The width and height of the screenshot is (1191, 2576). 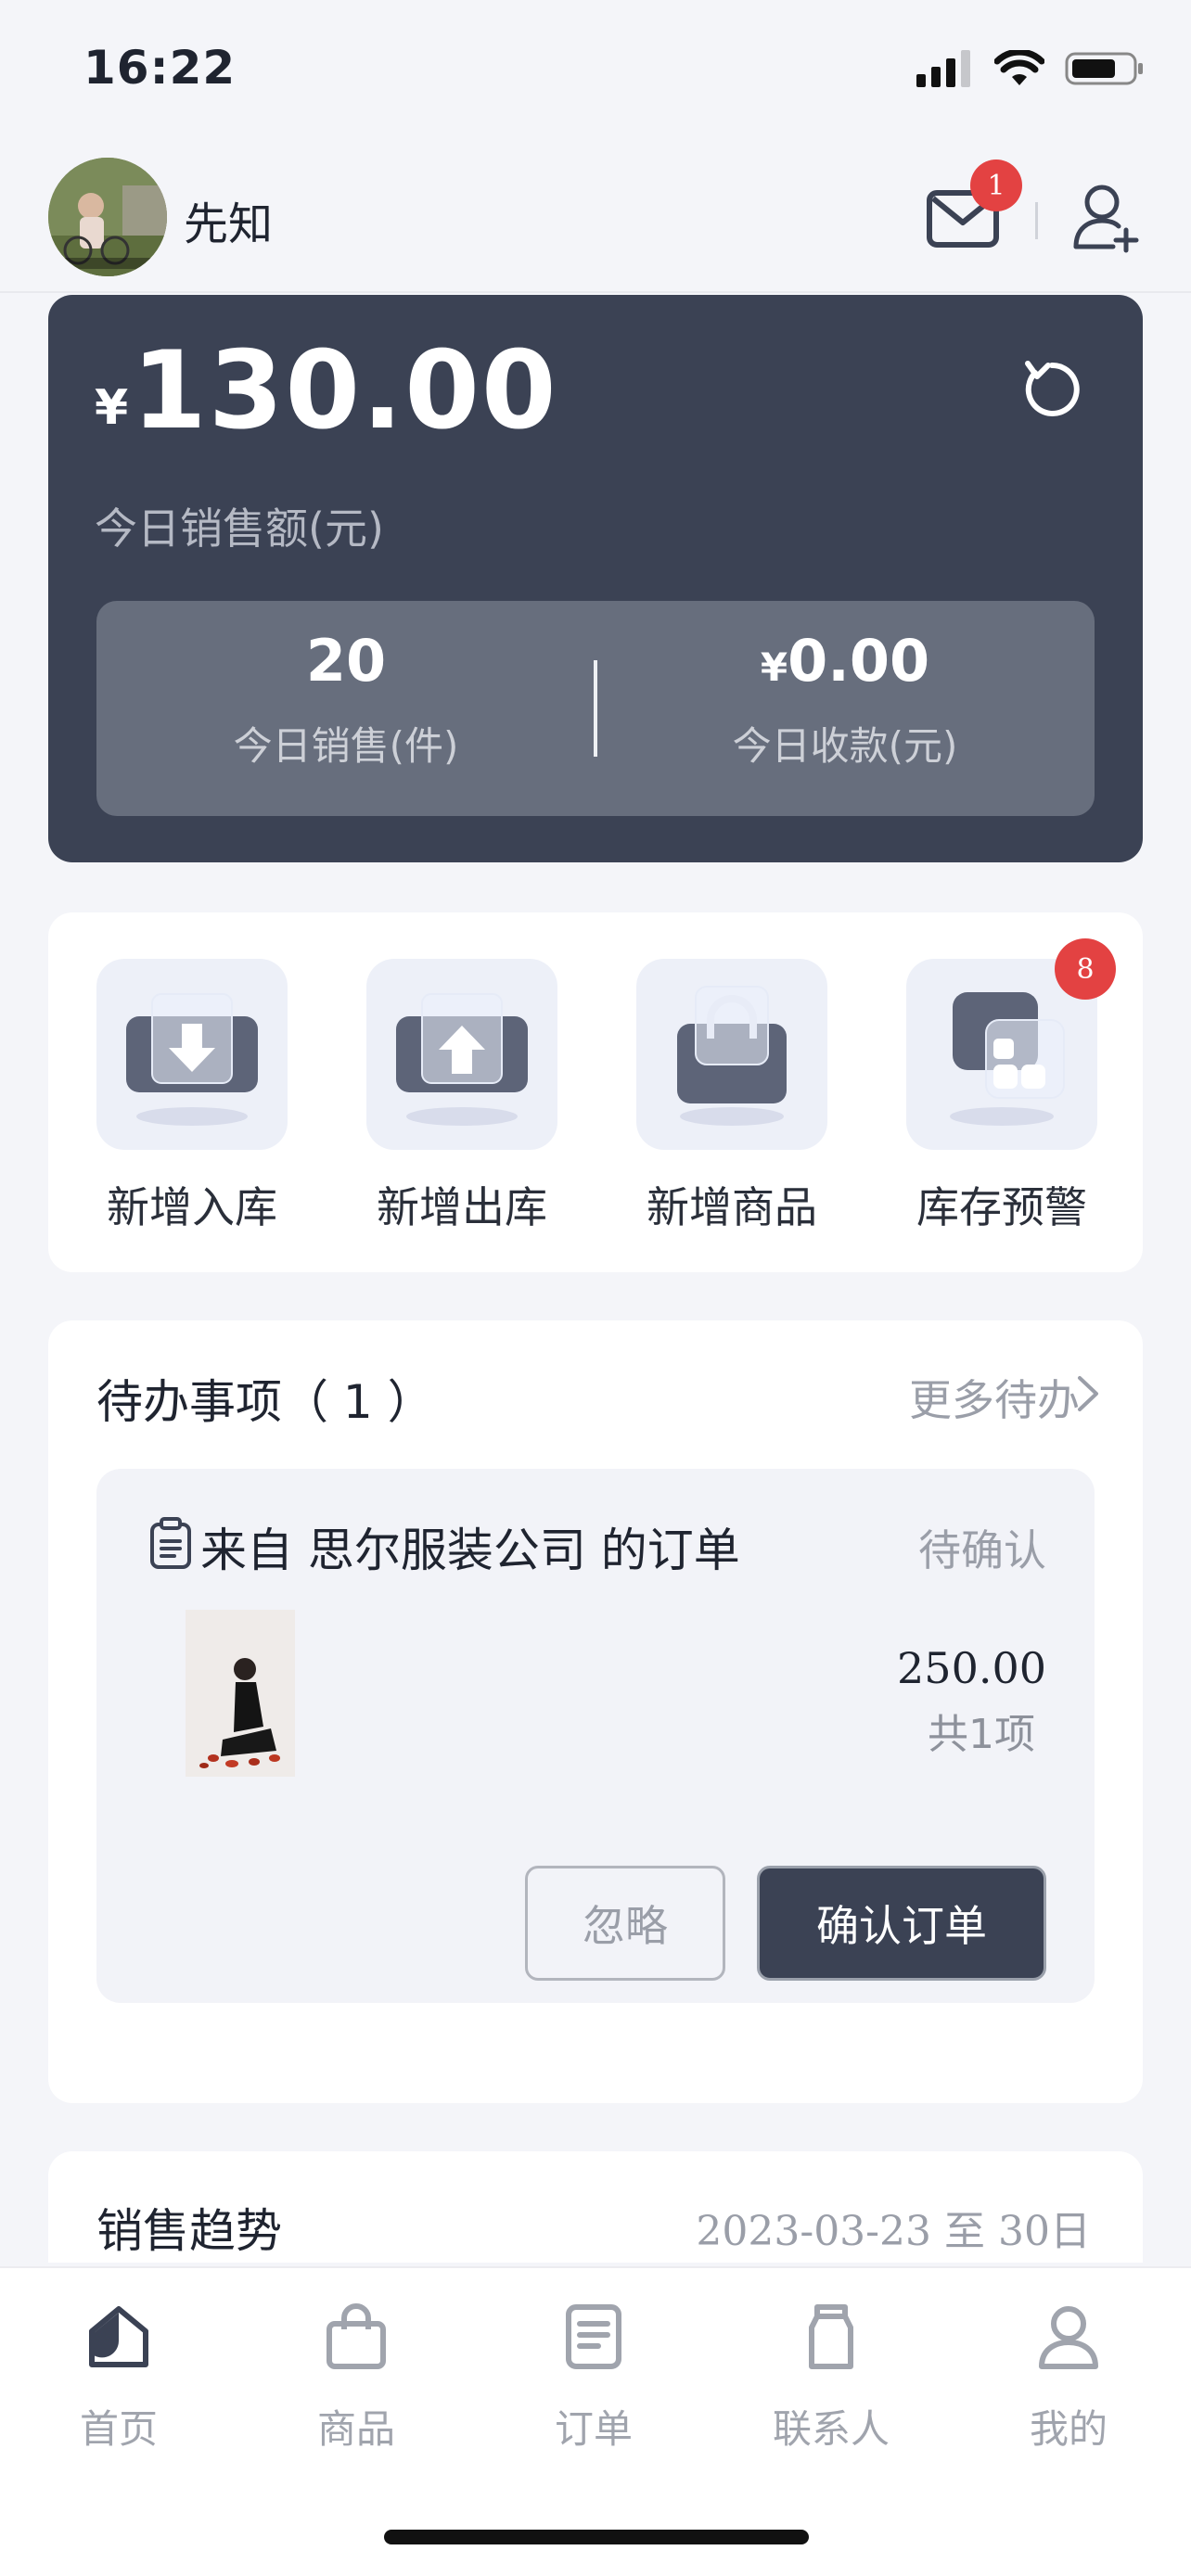 I want to click on refresh-icon, so click(x=1052, y=388).